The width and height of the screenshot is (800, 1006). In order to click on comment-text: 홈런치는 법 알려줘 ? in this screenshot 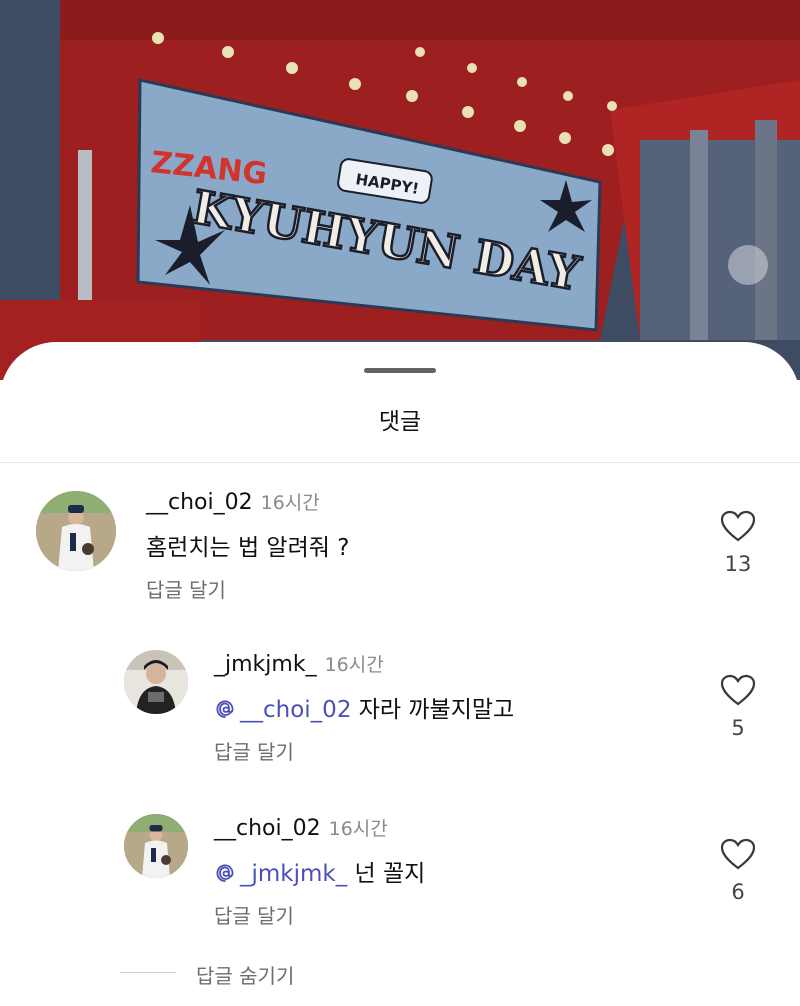, I will do `click(248, 548)`.